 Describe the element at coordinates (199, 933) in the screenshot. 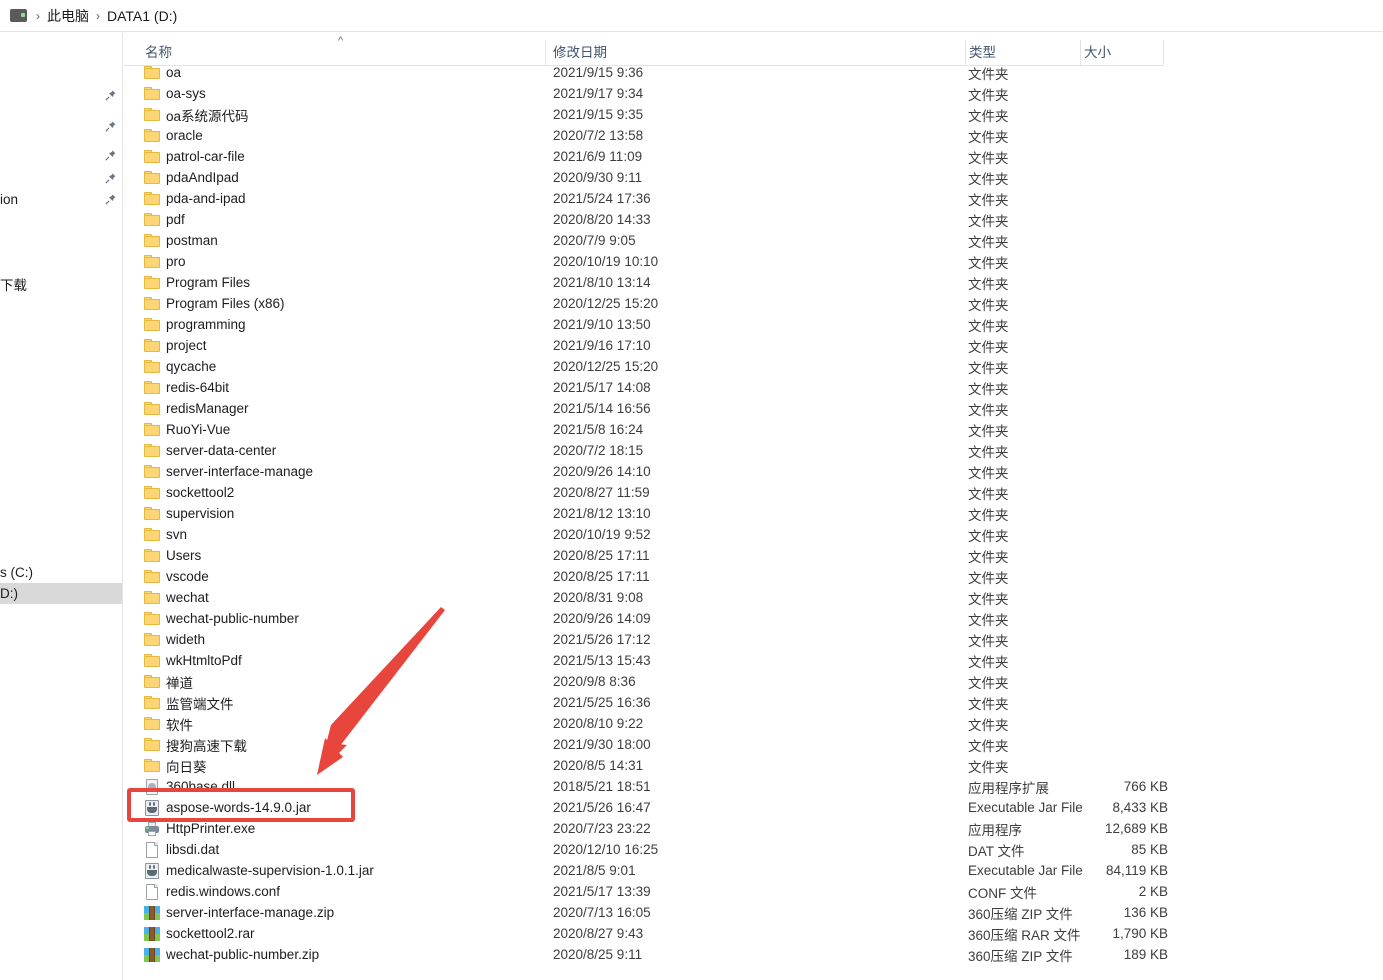

I see `file-name-cell: sockettool2.rar` at that location.